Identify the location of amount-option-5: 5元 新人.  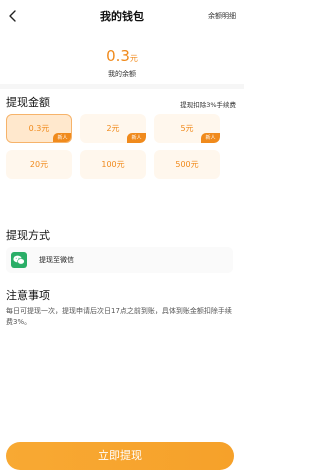
(187, 128).